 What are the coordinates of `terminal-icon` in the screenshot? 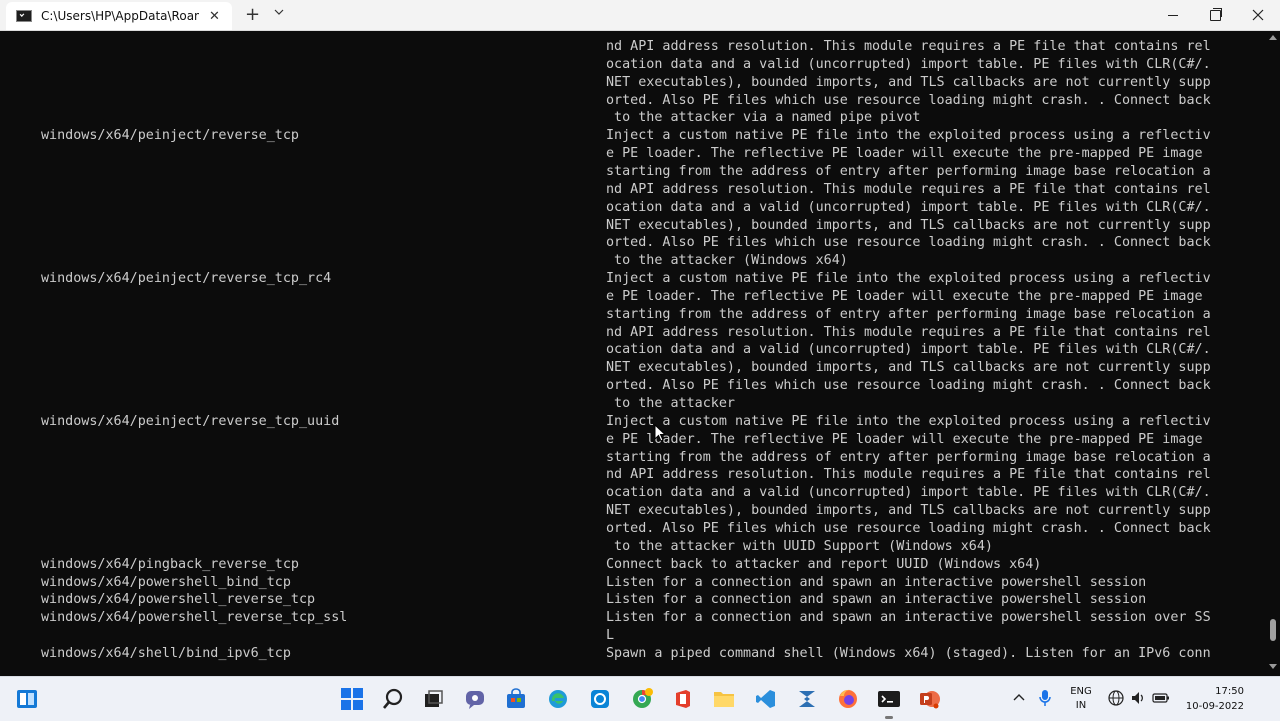 It's located at (889, 699).